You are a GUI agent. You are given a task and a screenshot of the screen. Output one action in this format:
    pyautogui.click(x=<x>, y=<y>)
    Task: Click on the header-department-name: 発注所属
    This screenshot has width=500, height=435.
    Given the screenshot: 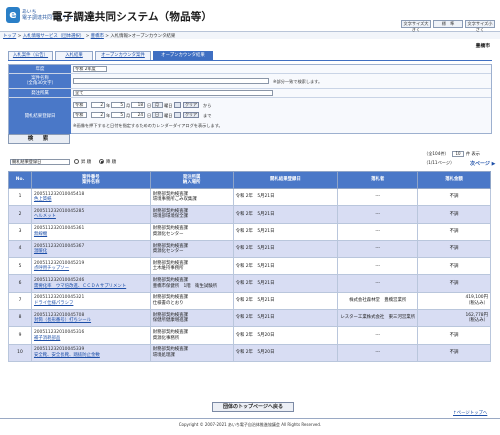 What is the action you would take?
    pyautogui.click(x=191, y=177)
    